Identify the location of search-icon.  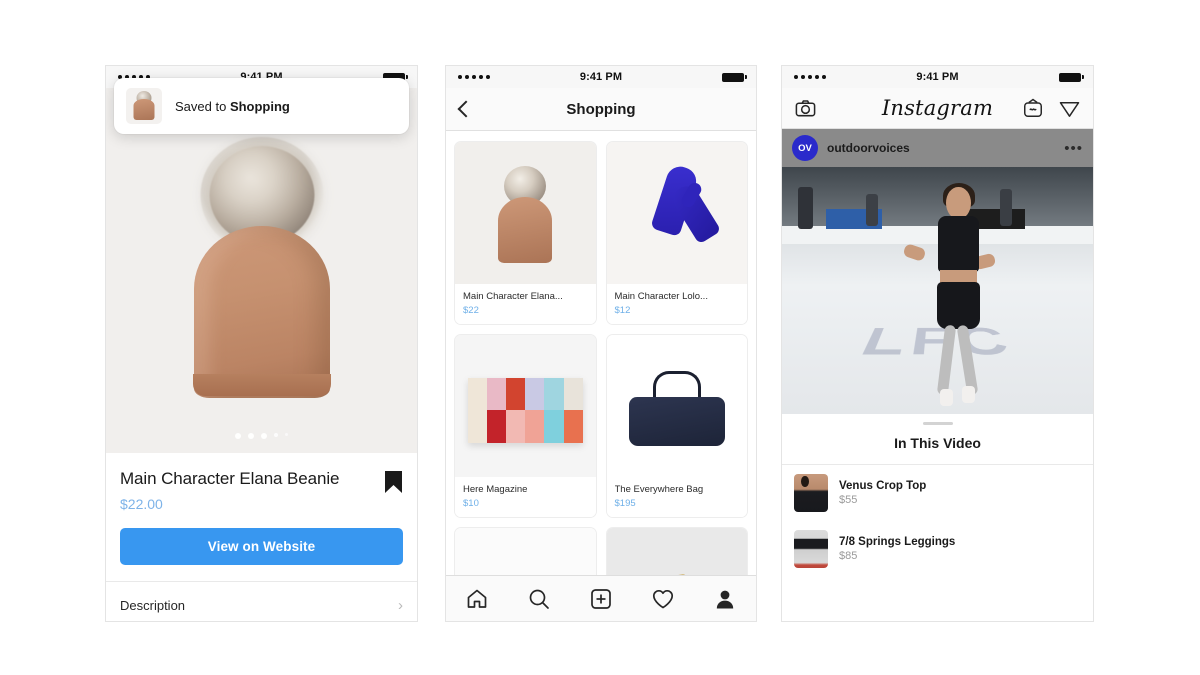
(539, 599).